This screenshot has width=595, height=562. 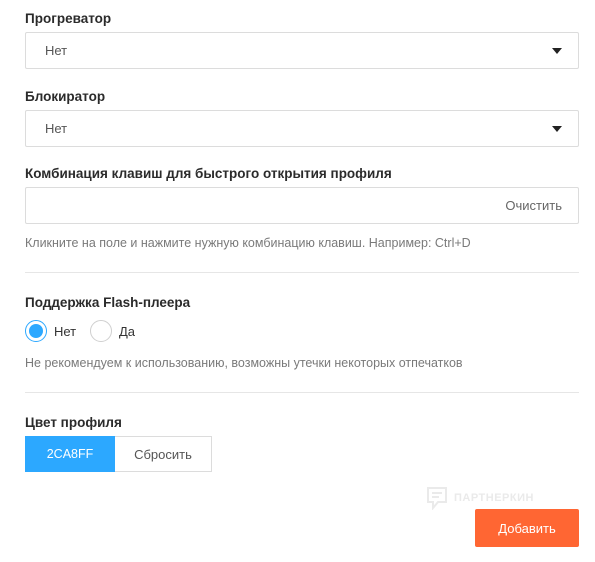 What do you see at coordinates (65, 331) in the screenshot?
I see `flash-radio-no-label: Нет` at bounding box center [65, 331].